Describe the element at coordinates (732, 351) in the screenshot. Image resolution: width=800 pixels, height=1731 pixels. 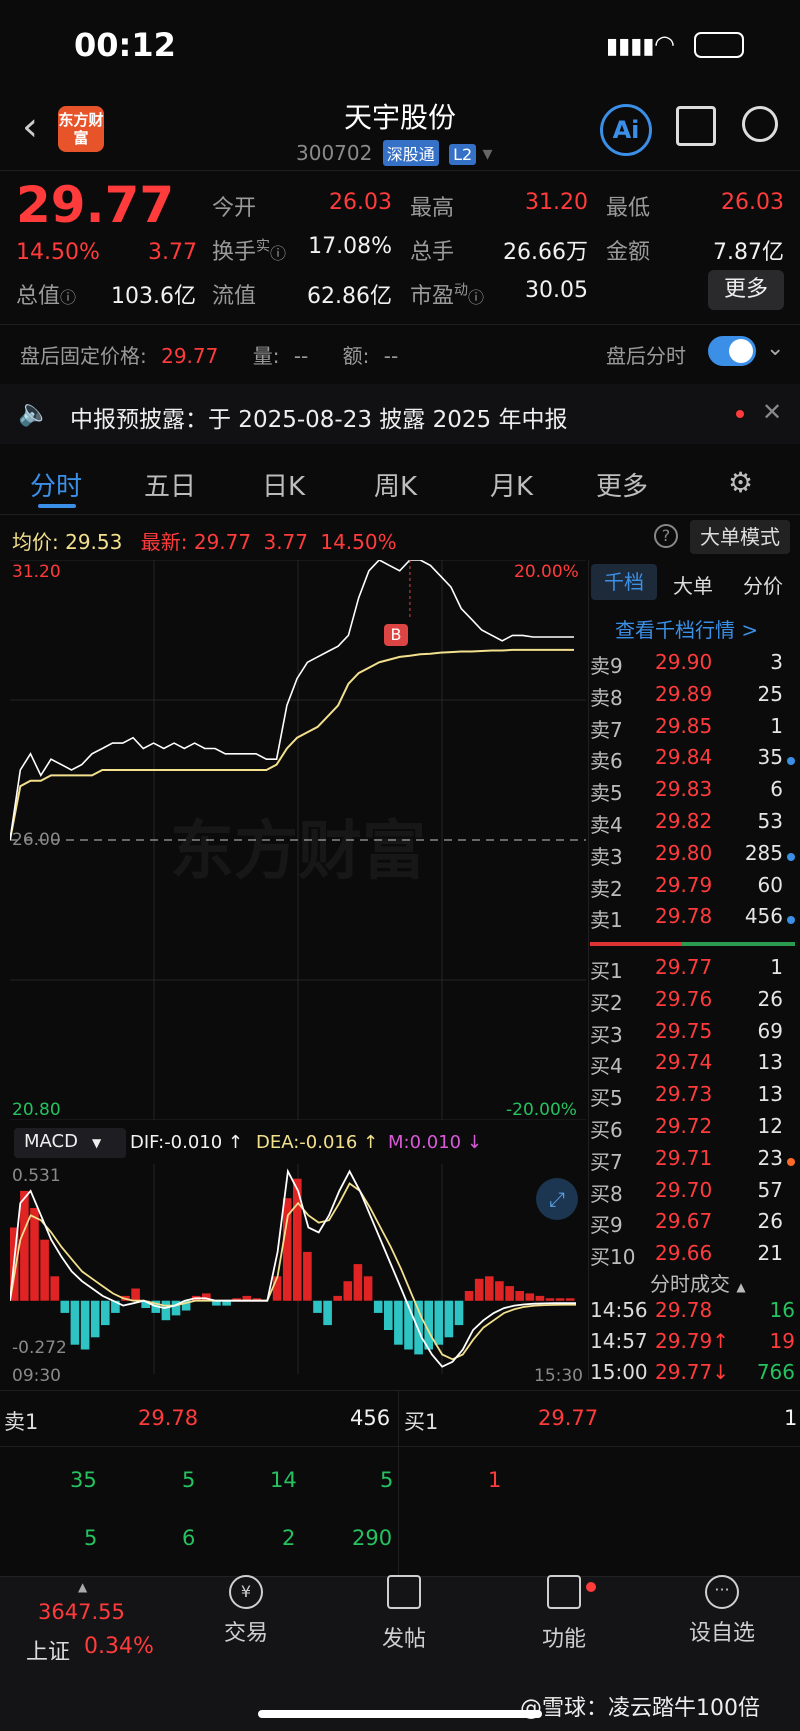
I see `afterhours-toggle` at that location.